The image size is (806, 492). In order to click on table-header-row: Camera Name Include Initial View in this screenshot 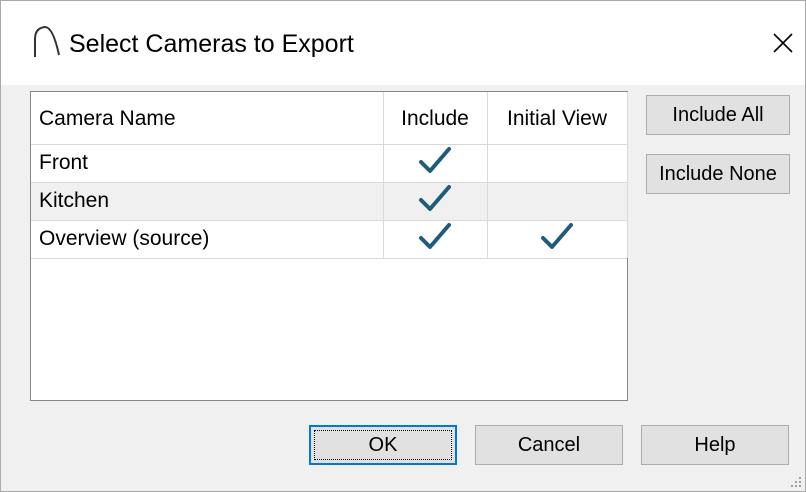, I will do `click(329, 118)`.